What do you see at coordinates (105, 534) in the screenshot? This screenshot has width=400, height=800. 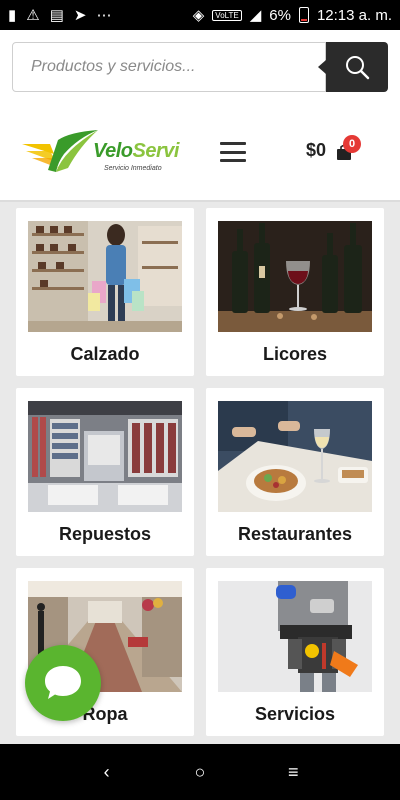 I see `category-label: Repuestos` at bounding box center [105, 534].